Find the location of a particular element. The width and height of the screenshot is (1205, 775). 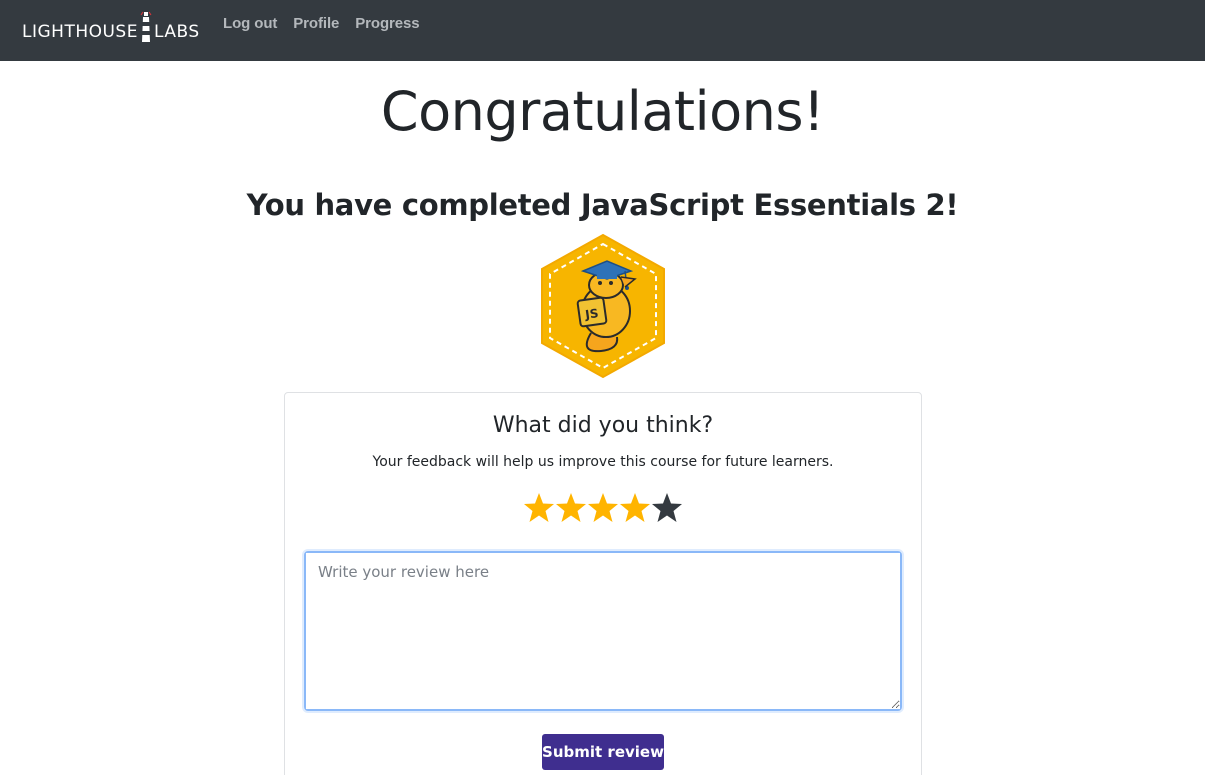

nav-links: Log out Profile Progress is located at coordinates (321, 23).